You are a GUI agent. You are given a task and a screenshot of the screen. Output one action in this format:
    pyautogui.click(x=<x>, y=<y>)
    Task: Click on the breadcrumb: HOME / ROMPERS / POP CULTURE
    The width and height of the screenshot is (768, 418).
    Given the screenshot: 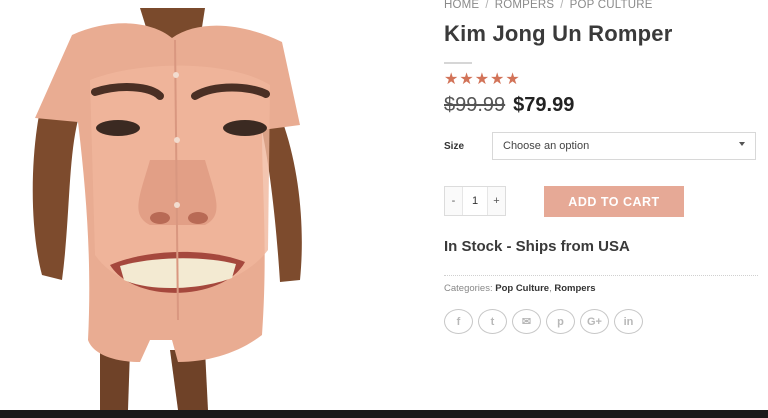 What is the action you would take?
    pyautogui.click(x=548, y=5)
    